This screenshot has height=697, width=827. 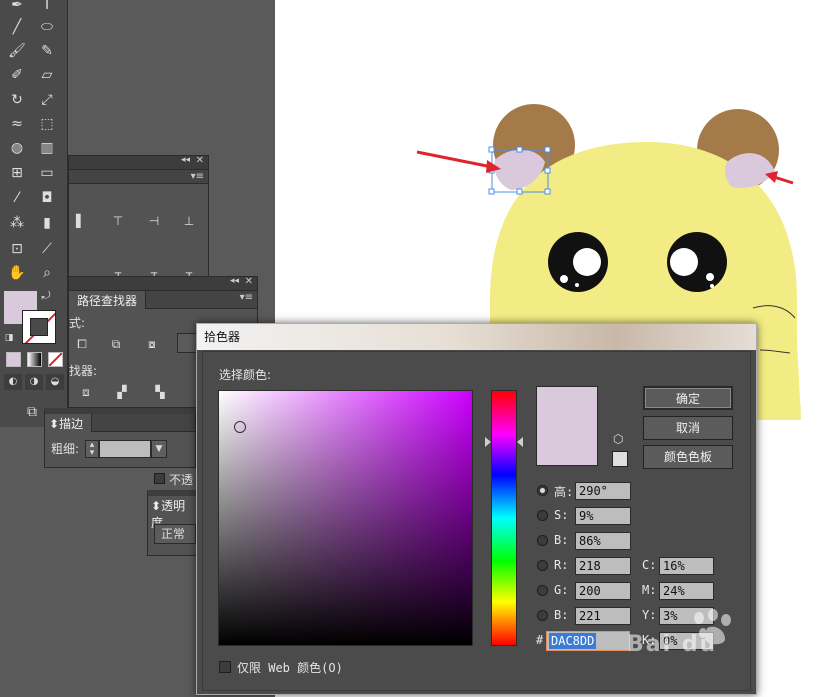 What do you see at coordinates (225, 667) in the screenshot?
I see `web-colors-only-checkbox` at bounding box center [225, 667].